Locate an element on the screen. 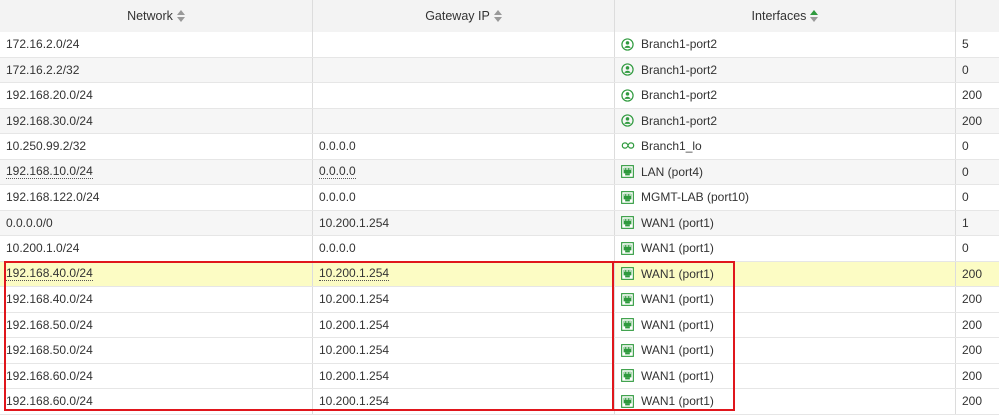  extra-value: 1 is located at coordinates (965, 222).